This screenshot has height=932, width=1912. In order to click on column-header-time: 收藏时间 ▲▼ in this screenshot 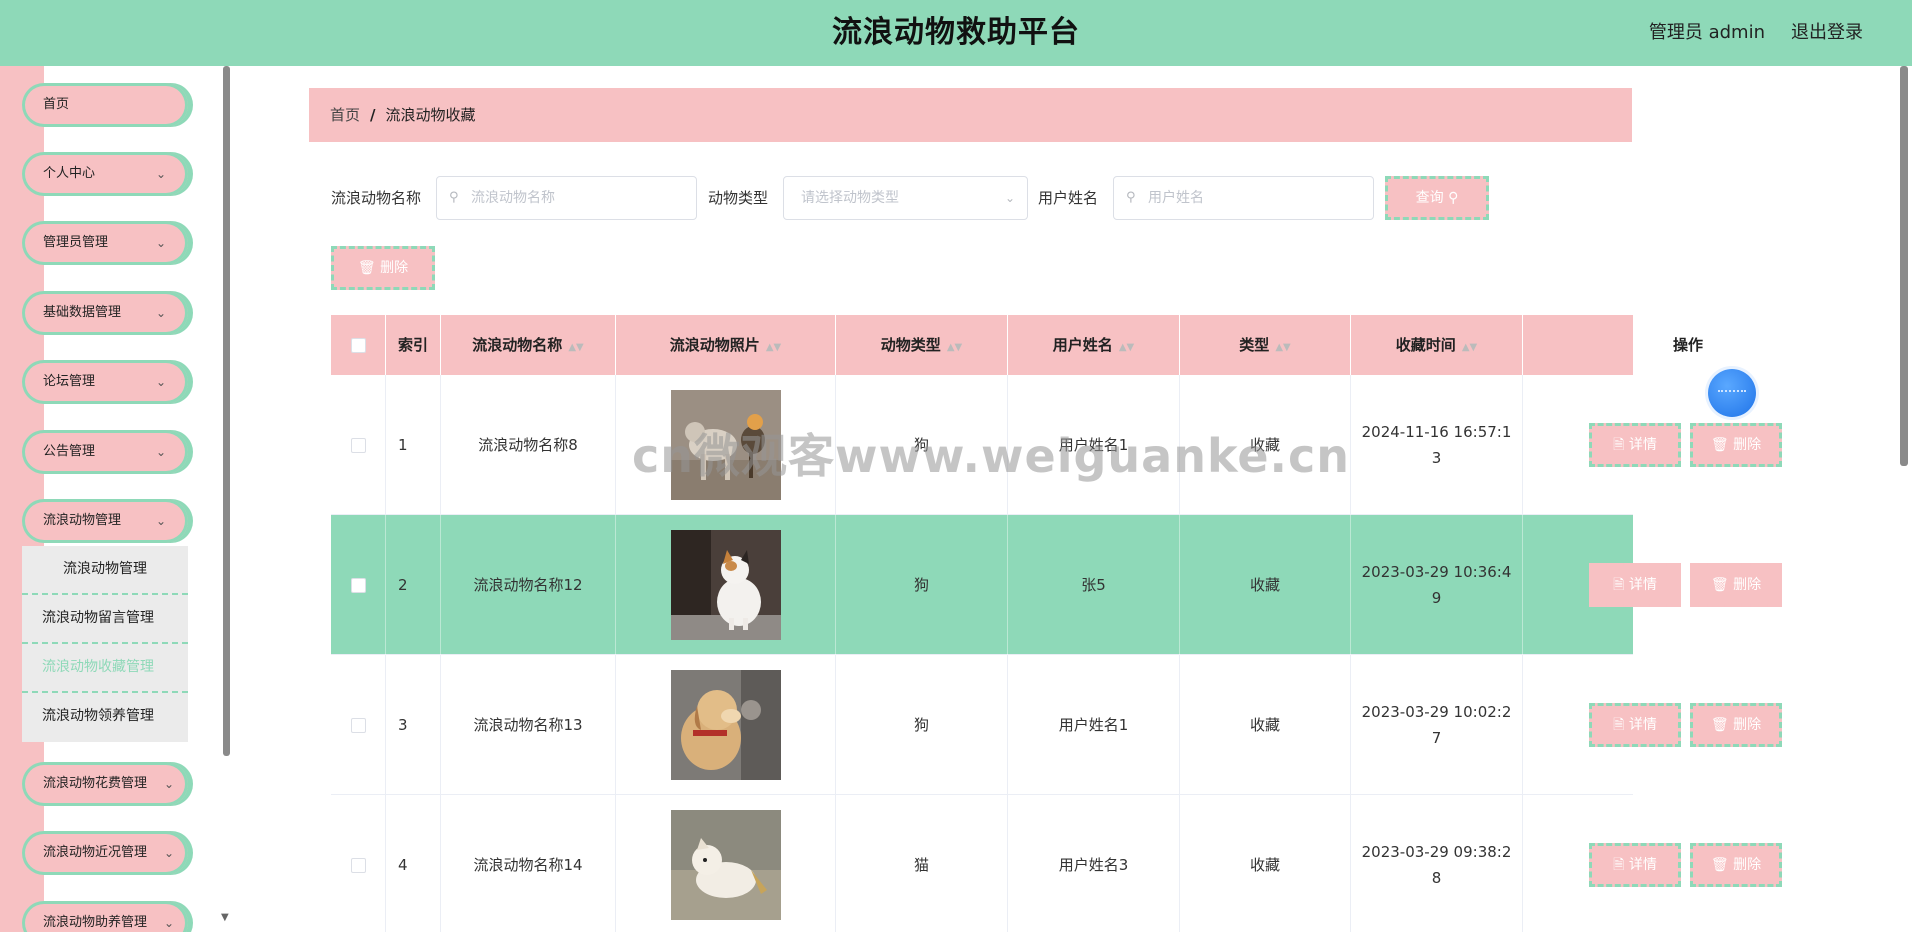, I will do `click(1437, 345)`.